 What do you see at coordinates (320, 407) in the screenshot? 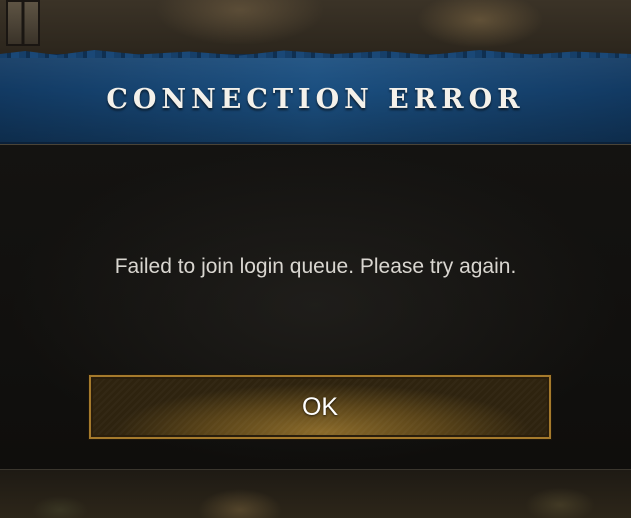
I see `ok-button: OK` at bounding box center [320, 407].